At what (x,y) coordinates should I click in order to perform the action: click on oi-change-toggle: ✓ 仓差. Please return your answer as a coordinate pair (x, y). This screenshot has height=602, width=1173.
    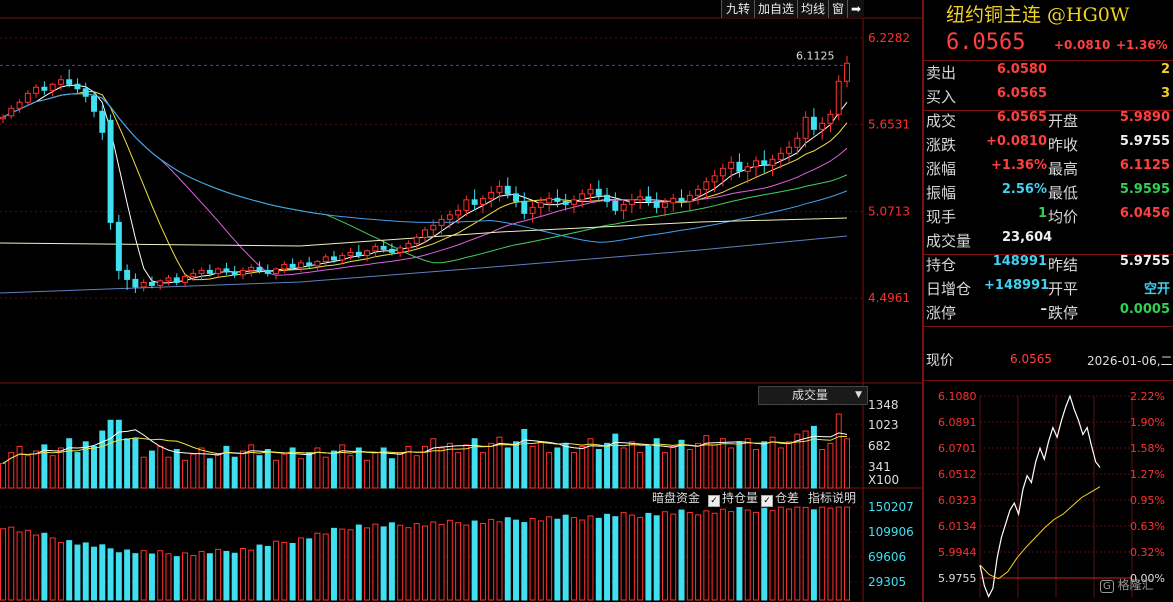
    Looking at the image, I should click on (780, 498).